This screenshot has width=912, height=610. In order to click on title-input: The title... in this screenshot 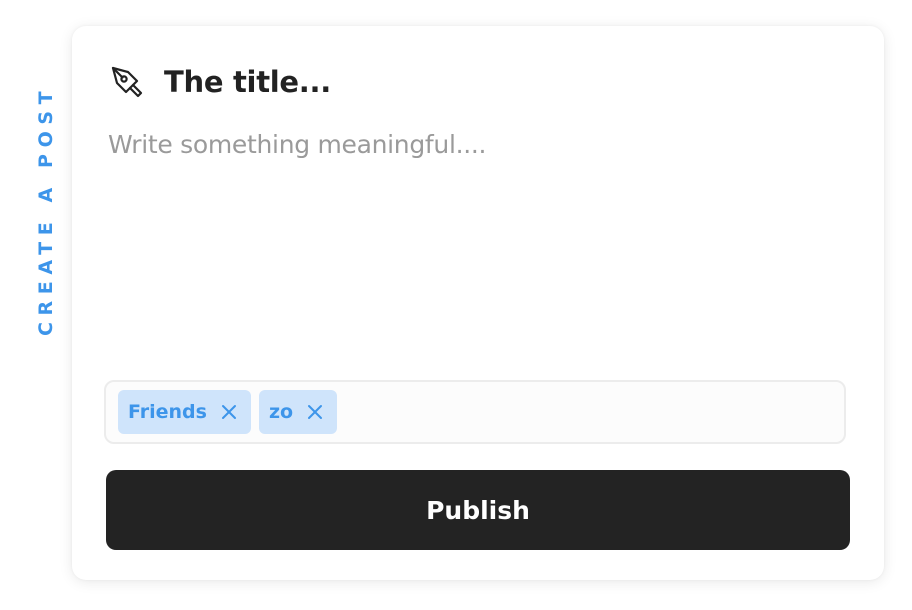, I will do `click(247, 82)`.